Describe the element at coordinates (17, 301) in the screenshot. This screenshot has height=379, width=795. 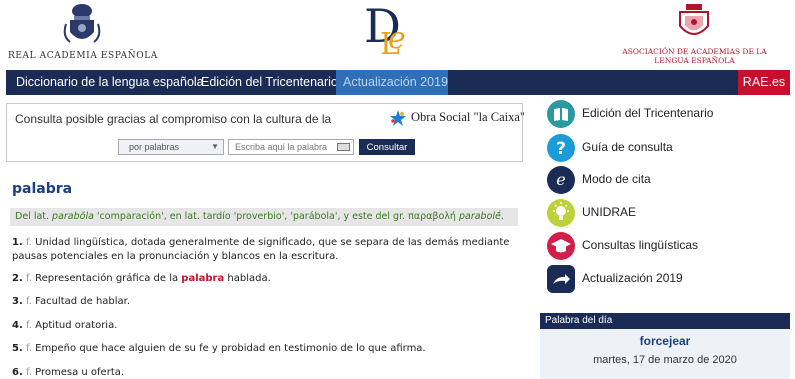
I see `def-number: 3.` at that location.